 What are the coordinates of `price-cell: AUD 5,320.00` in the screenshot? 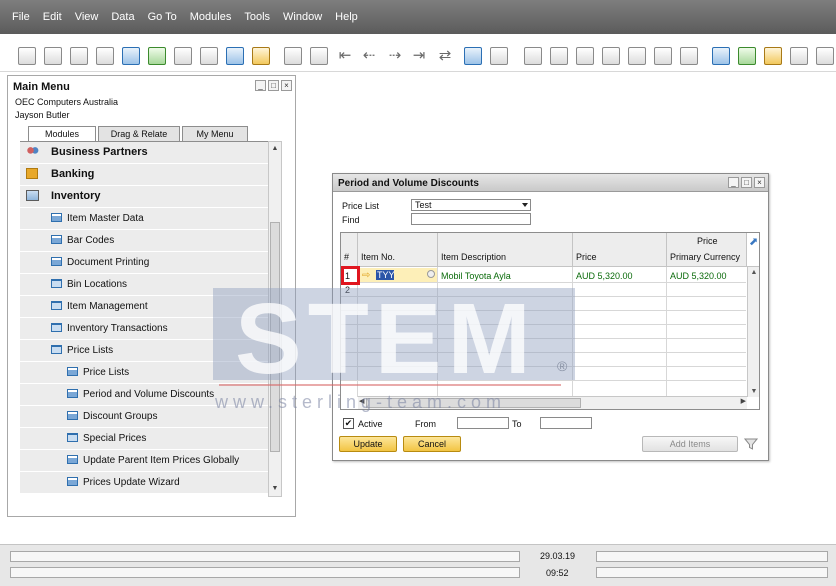 It's located at (604, 276).